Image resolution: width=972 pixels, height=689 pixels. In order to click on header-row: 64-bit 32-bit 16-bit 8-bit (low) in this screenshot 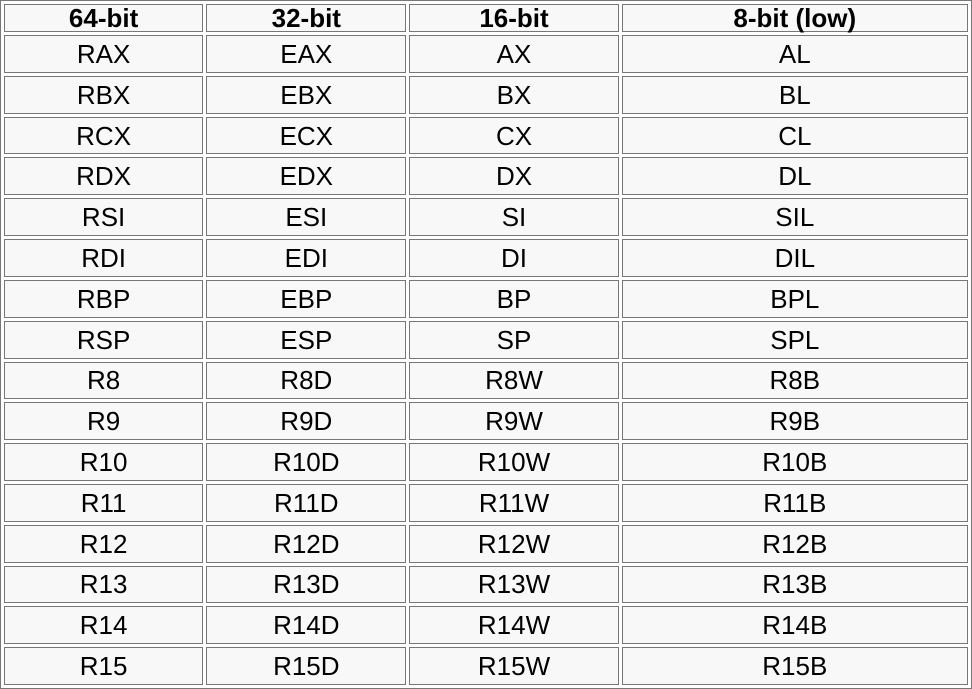, I will do `click(486, 18)`.